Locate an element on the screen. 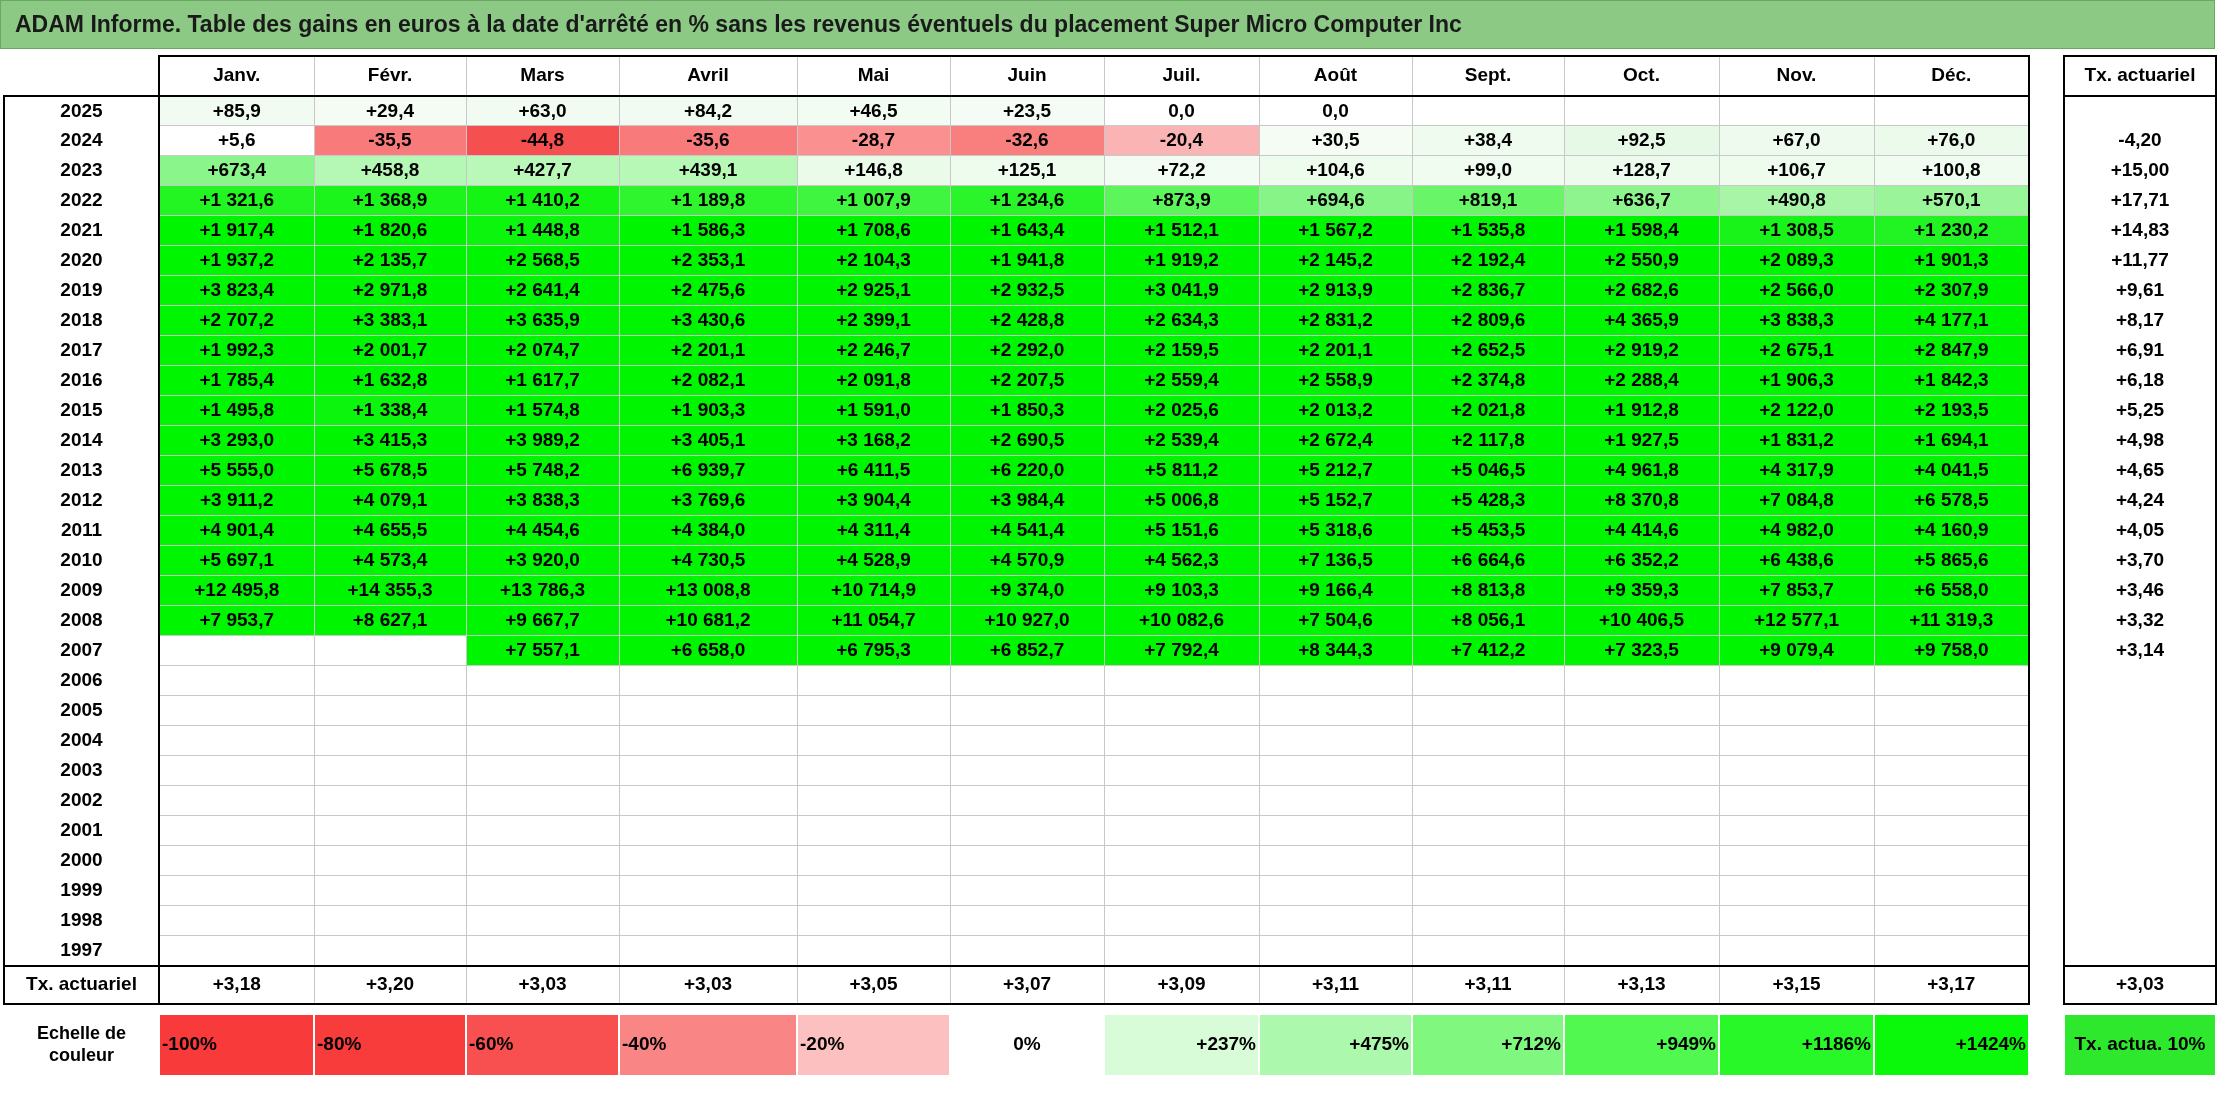 This screenshot has width=2217, height=1106. table-cell: +6 220,0 is located at coordinates (1027, 470).